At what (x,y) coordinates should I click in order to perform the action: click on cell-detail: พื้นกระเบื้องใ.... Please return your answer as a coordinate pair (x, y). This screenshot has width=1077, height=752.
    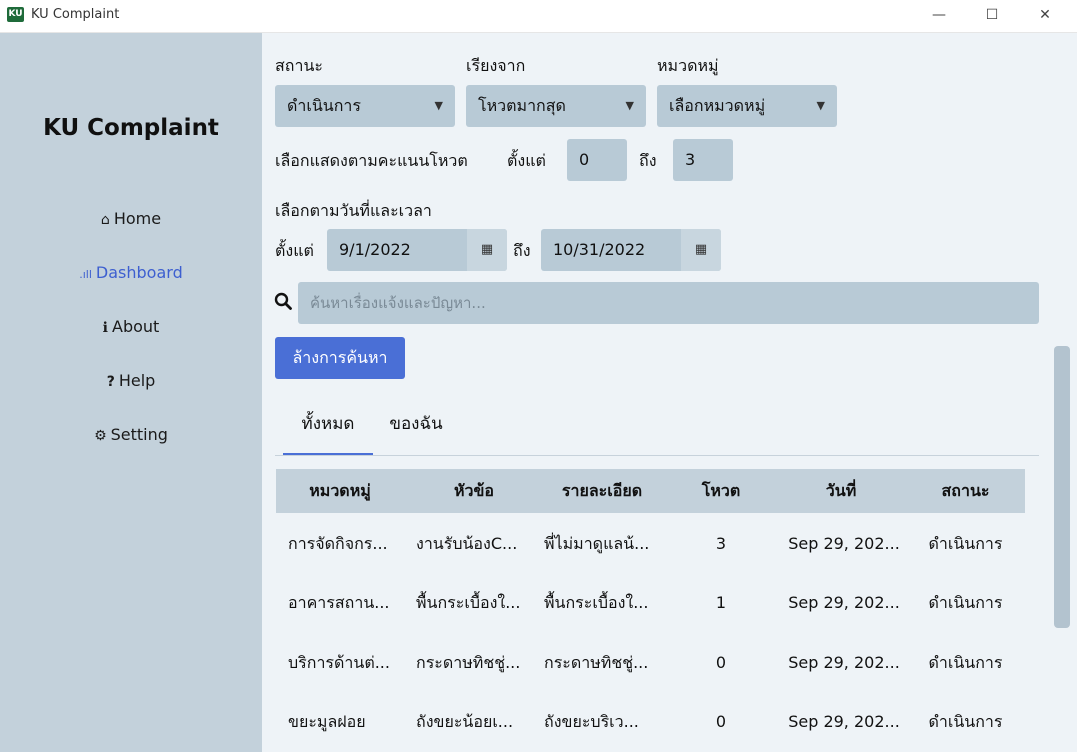
    Looking at the image, I should click on (596, 602).